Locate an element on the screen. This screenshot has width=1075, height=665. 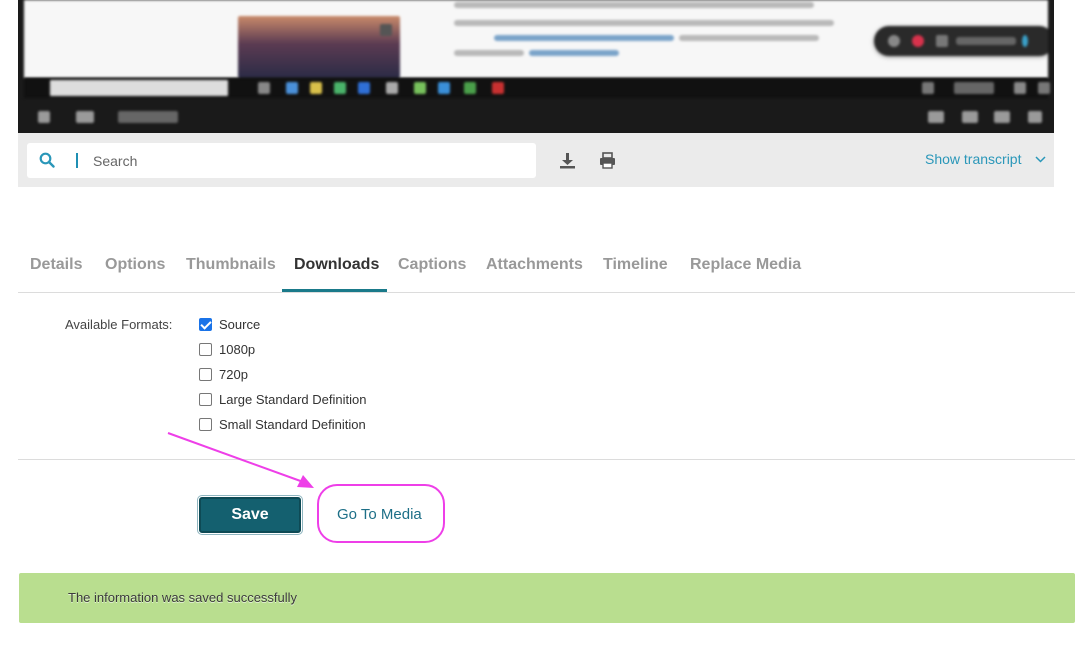
video-thumbnail-image is located at coordinates (319, 47).